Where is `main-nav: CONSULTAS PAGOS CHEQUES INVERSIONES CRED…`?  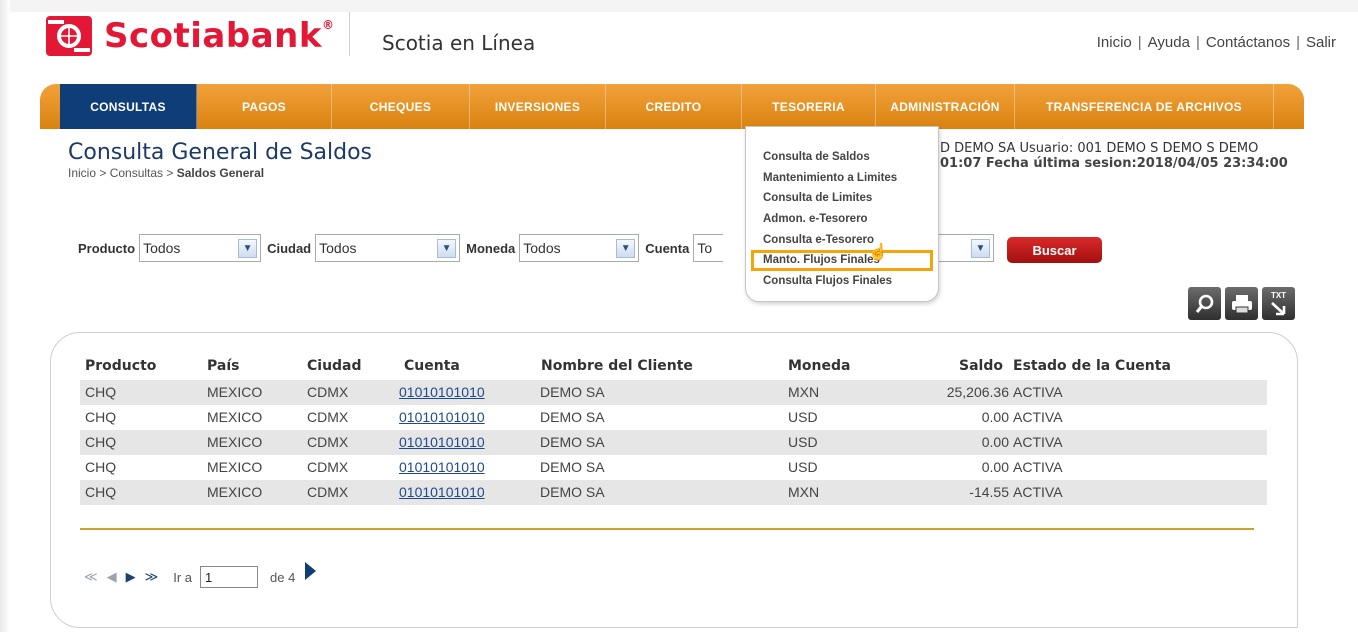 main-nav: CONSULTAS PAGOS CHEQUES INVERSIONES CRED… is located at coordinates (672, 106).